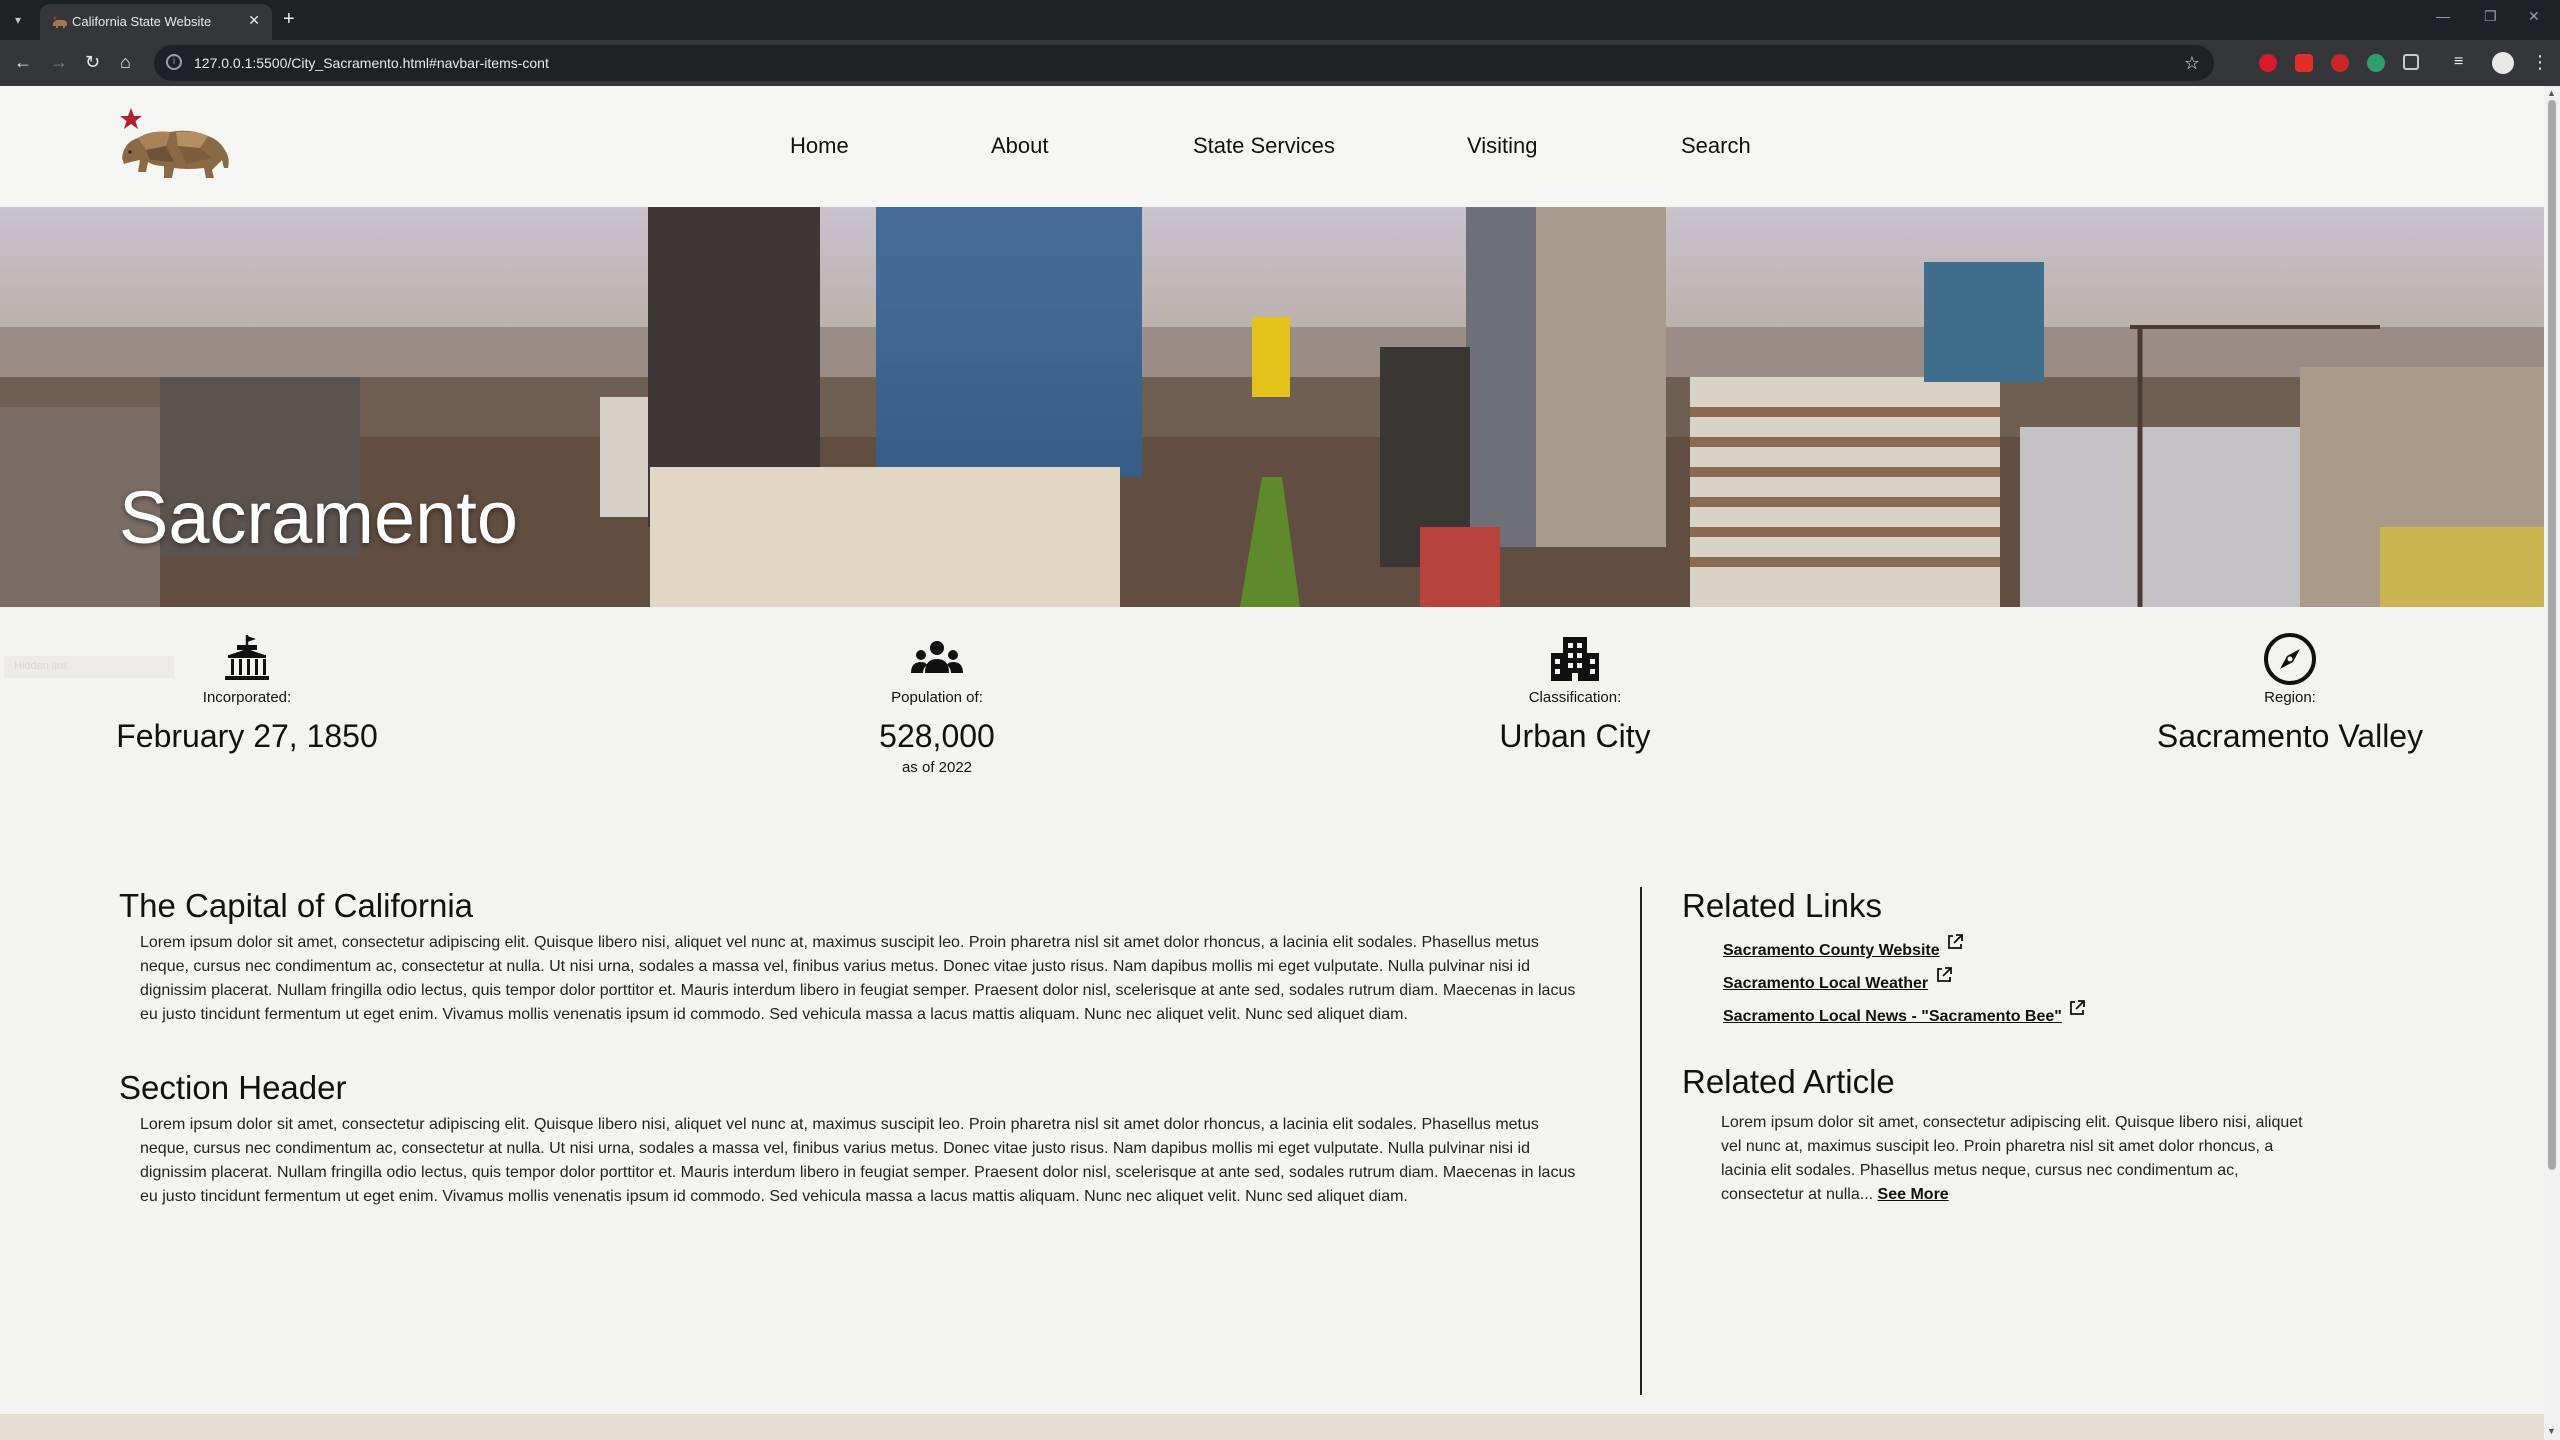 This screenshot has width=2560, height=1440. I want to click on stat-label: Population of:, so click(937, 697).